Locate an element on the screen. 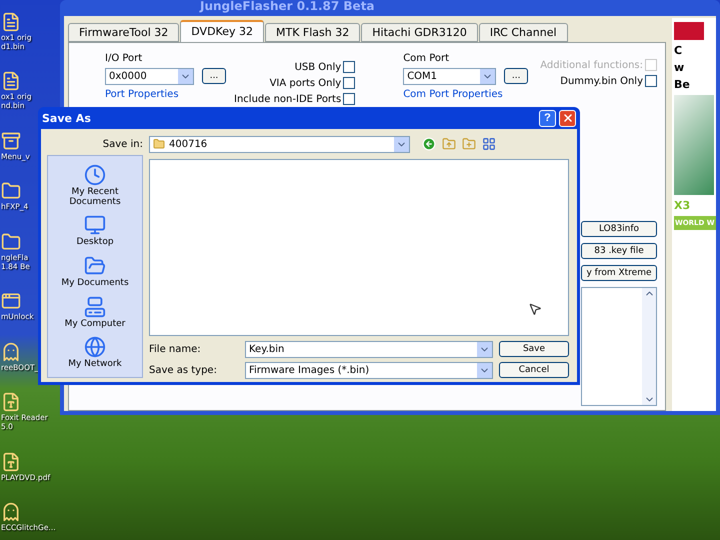 The image size is (720, 540). app-icon is located at coordinates (11, 402).